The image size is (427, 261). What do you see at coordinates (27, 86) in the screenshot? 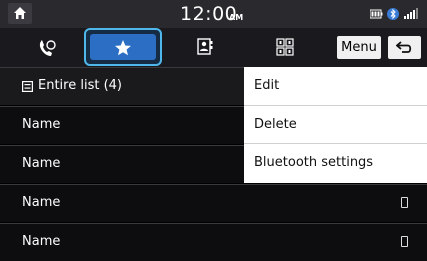
I see `list-icon` at bounding box center [27, 86].